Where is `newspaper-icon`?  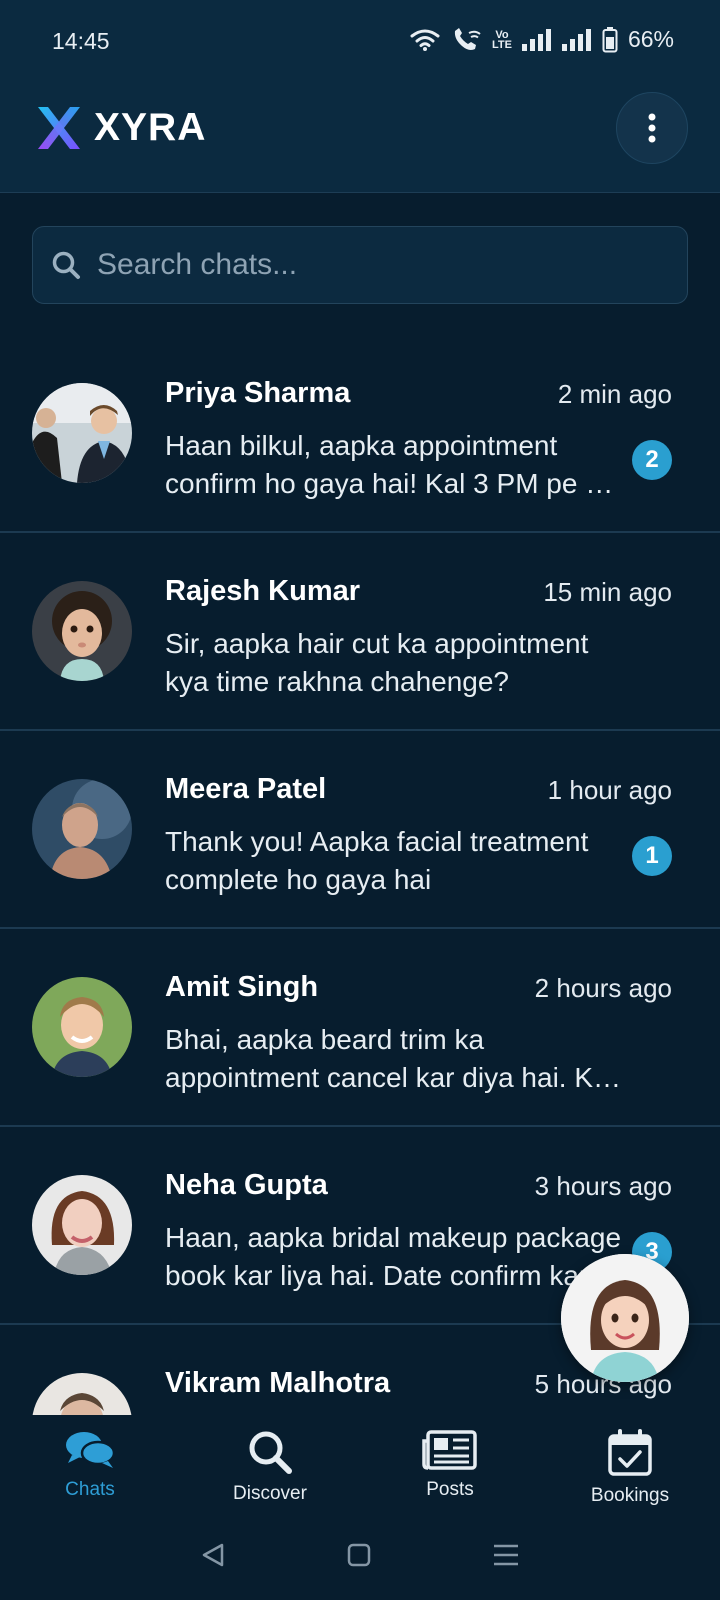
newspaper-icon is located at coordinates (449, 1450).